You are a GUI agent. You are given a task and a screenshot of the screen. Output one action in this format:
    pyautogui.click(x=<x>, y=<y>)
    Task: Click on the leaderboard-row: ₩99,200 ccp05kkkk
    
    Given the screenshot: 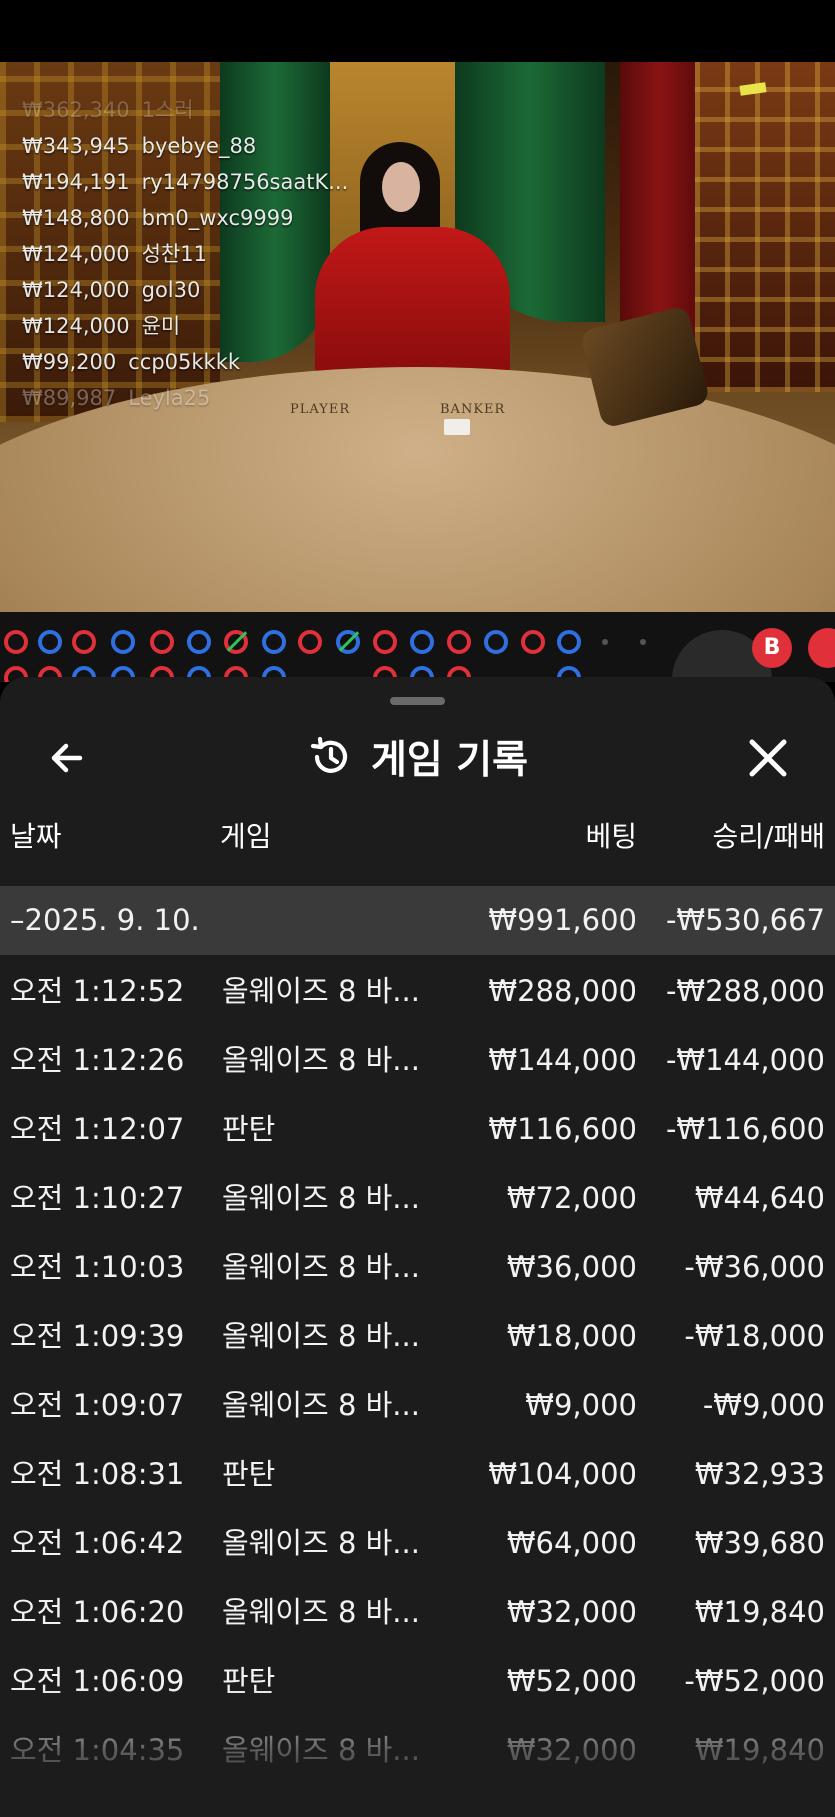 What is the action you would take?
    pyautogui.click(x=192, y=362)
    